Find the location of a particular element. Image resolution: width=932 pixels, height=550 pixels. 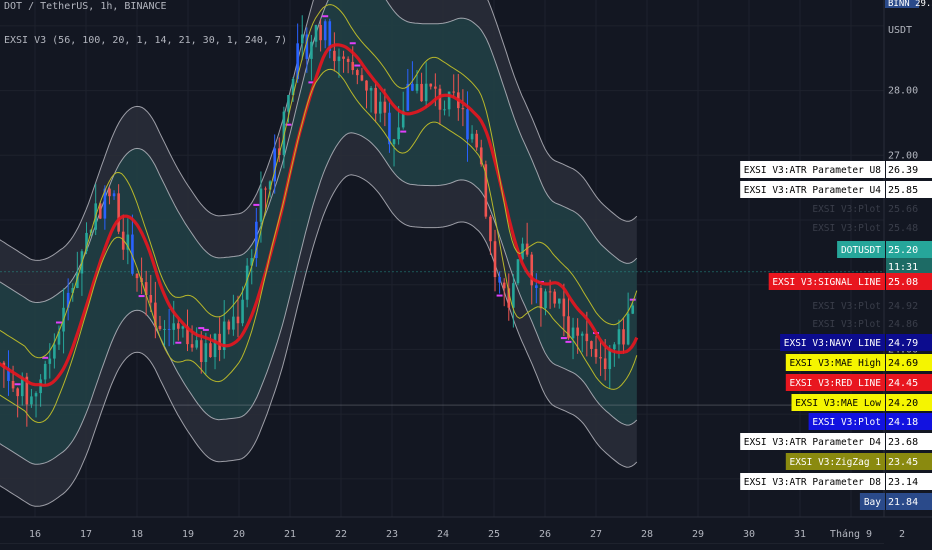

series-label-name: EXSI V3:ATR Parameter D4 is located at coordinates (813, 442).